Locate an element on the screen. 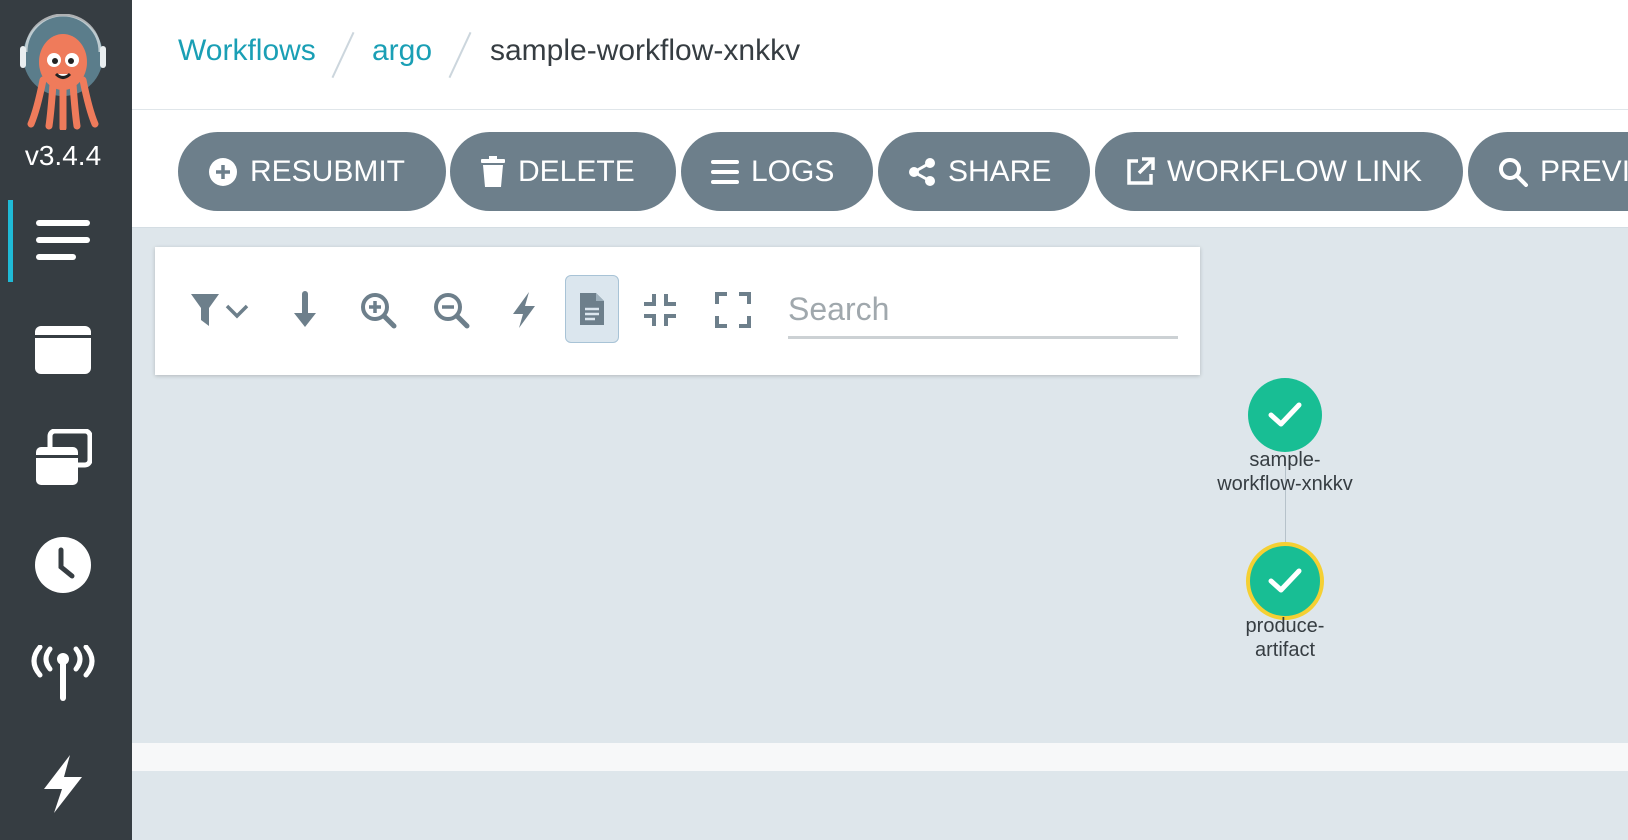 The height and width of the screenshot is (840, 1628). search-icon is located at coordinates (1513, 172).